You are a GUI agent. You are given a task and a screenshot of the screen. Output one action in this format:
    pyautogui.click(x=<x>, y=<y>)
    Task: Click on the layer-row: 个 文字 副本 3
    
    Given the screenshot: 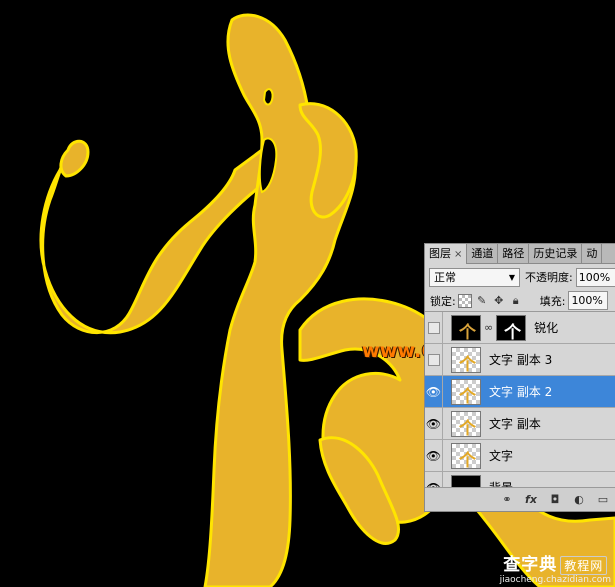 What is the action you would take?
    pyautogui.click(x=520, y=359)
    